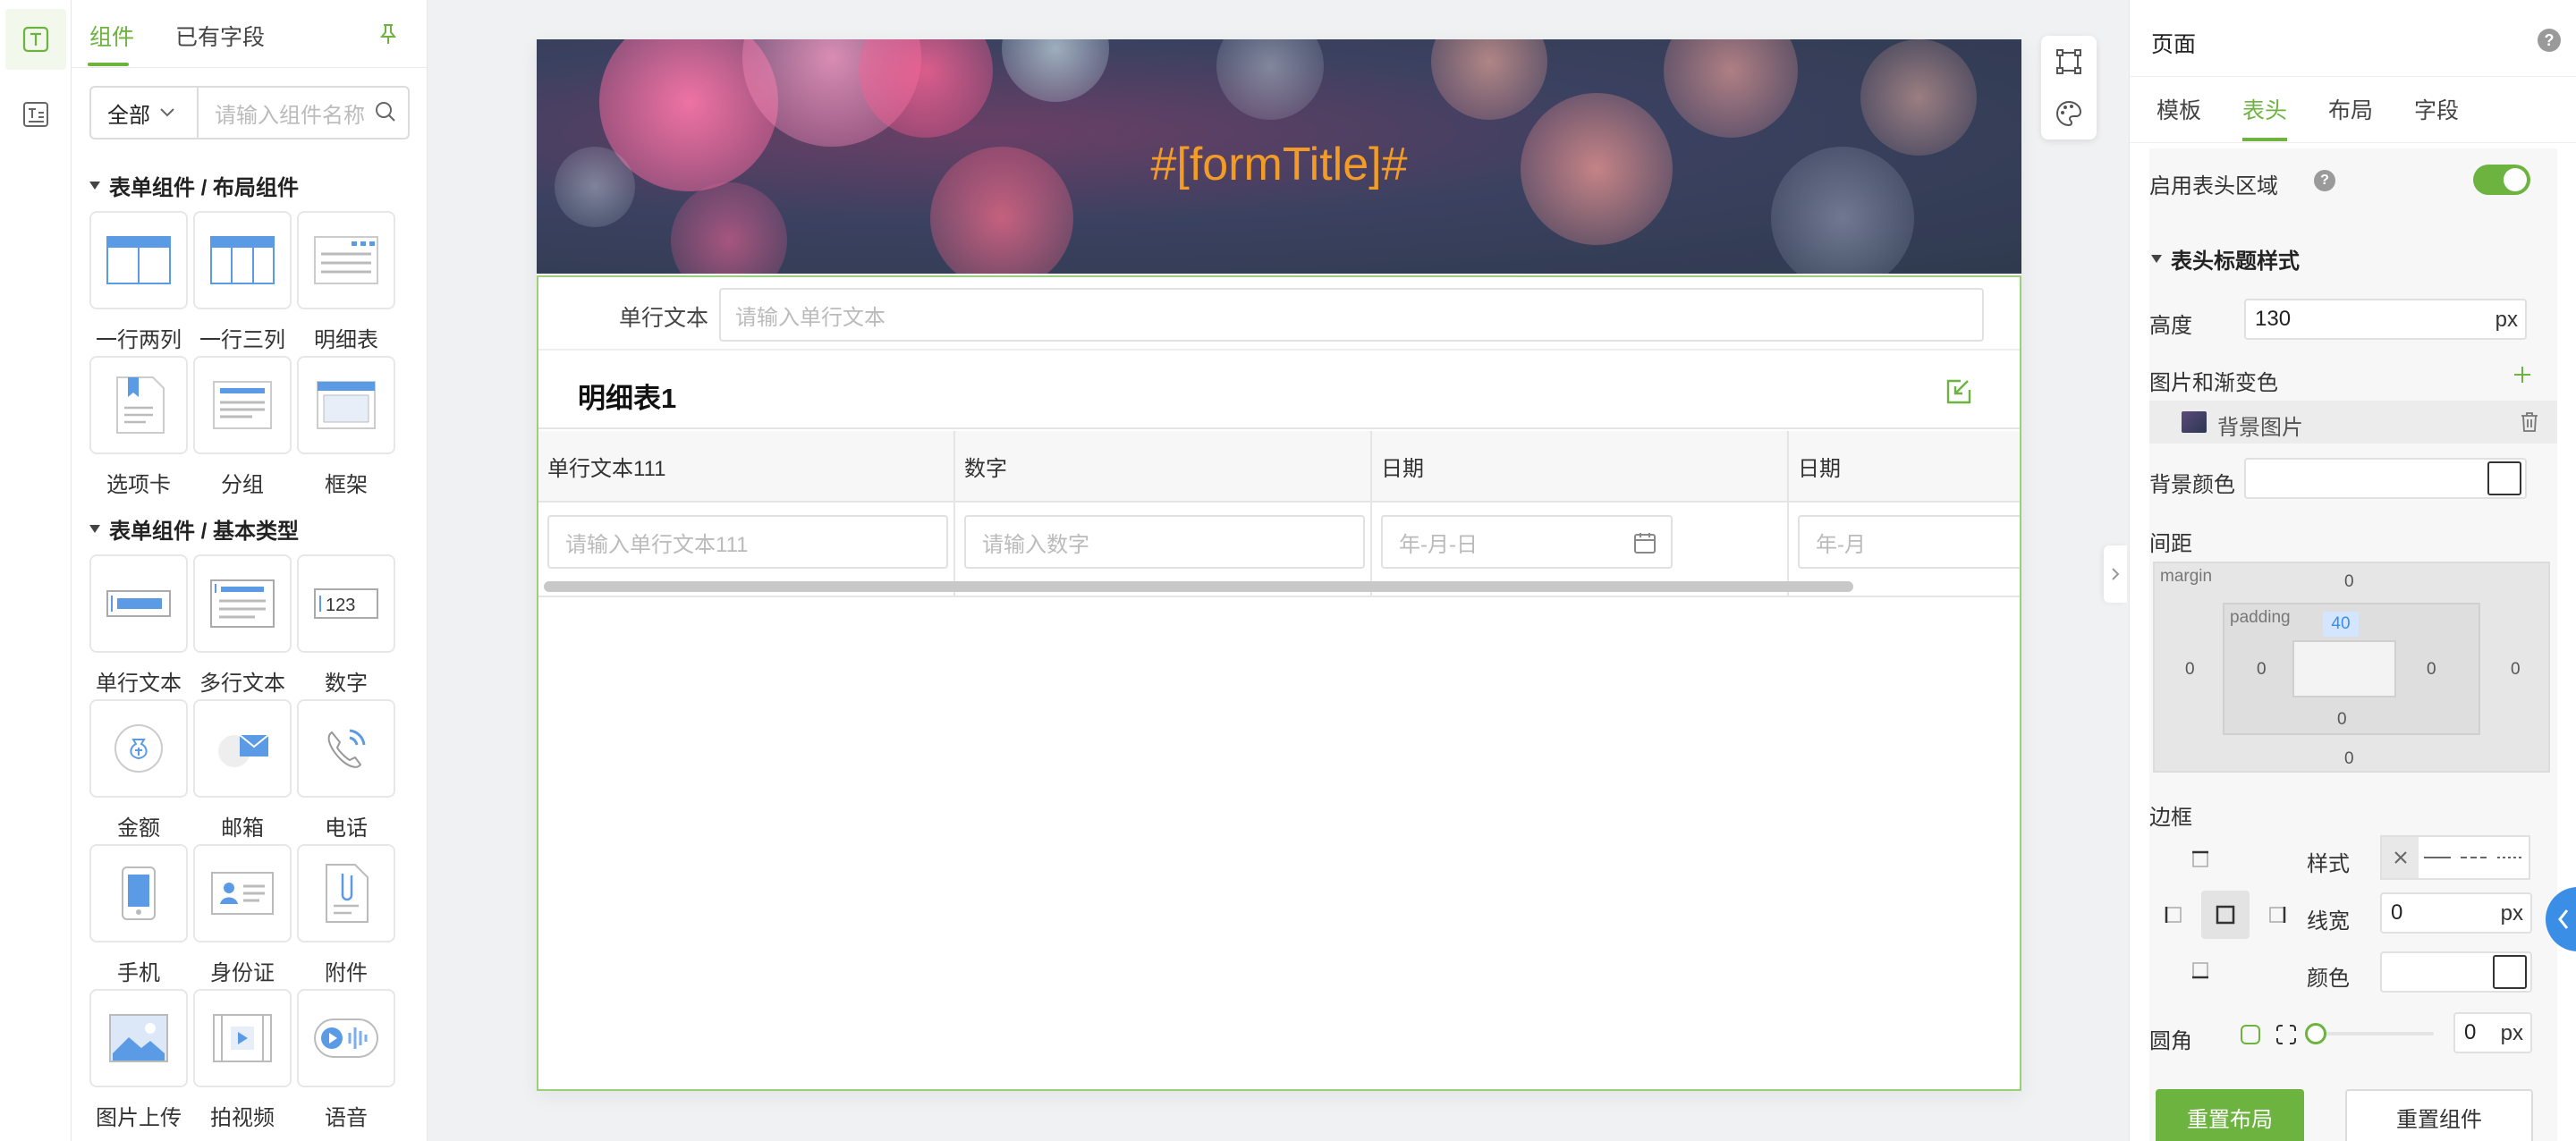 The height and width of the screenshot is (1141, 2576). What do you see at coordinates (242, 427) in the screenshot?
I see `tile-group: 分组` at bounding box center [242, 427].